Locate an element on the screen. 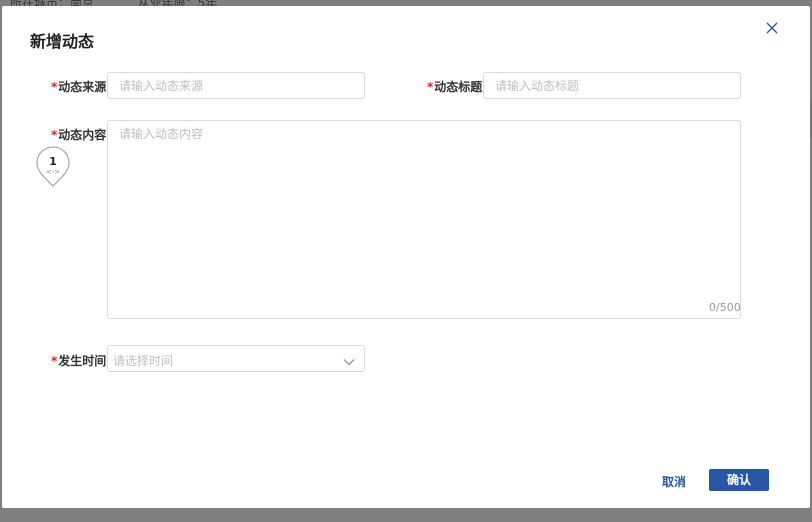  title-label: *动态标题 is located at coordinates (455, 87).